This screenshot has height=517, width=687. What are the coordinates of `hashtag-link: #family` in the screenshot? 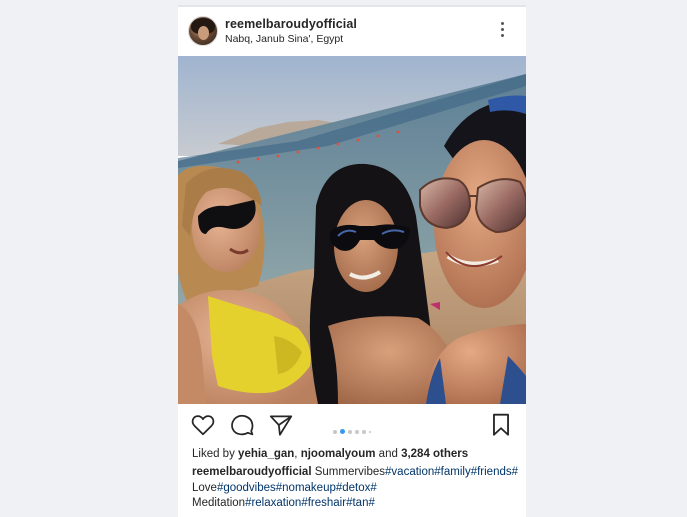 It's located at (452, 472).